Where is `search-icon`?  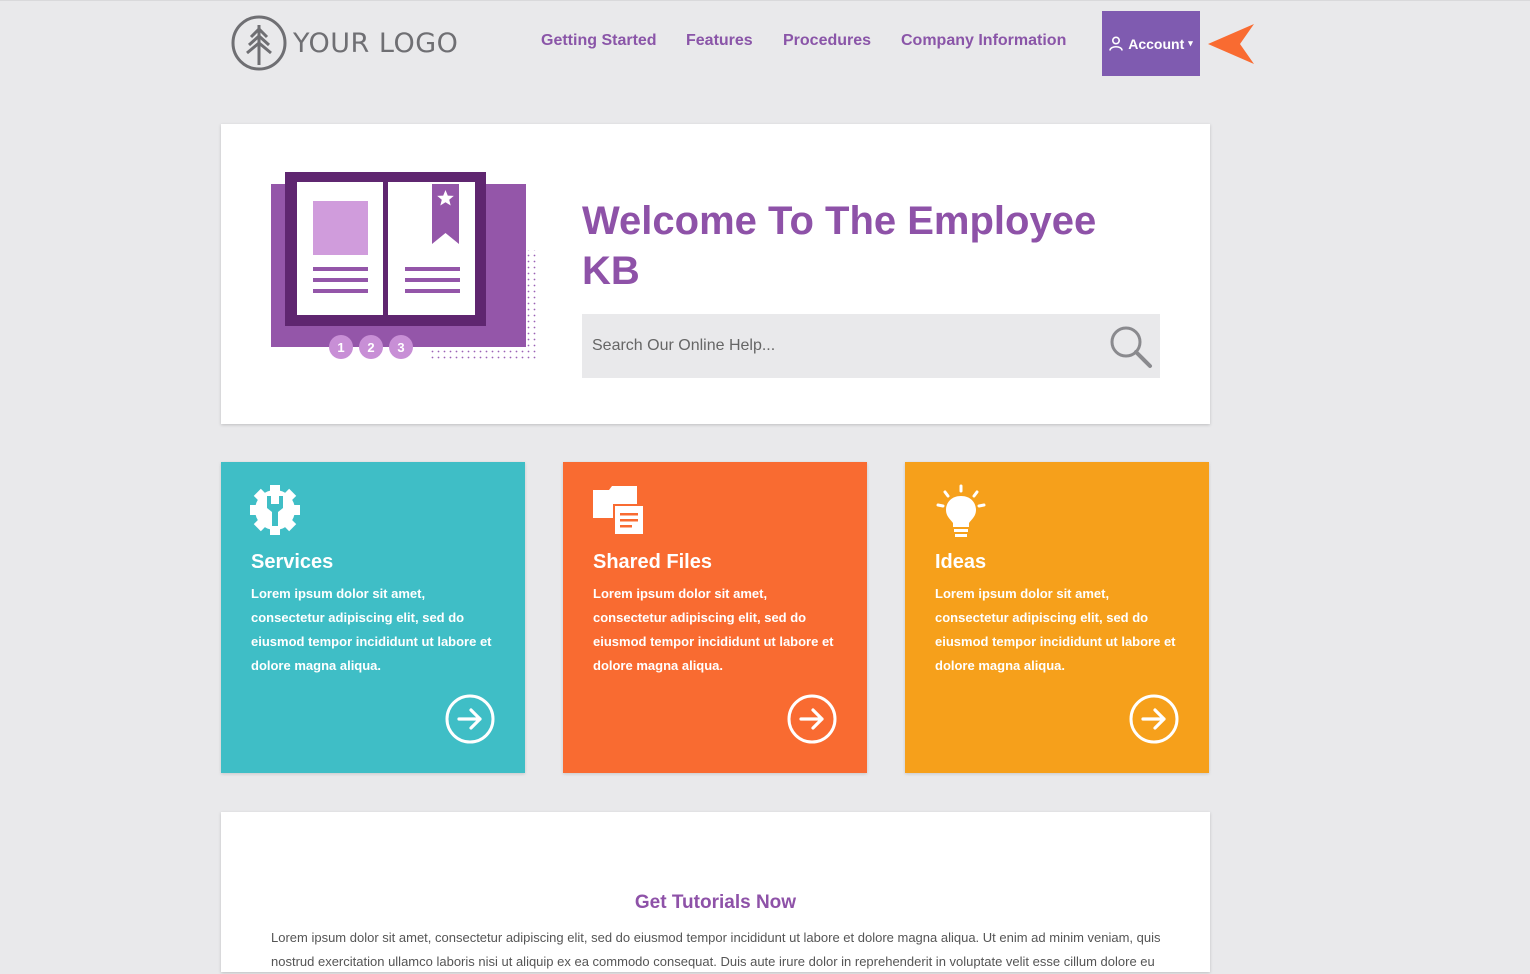 search-icon is located at coordinates (1131, 347).